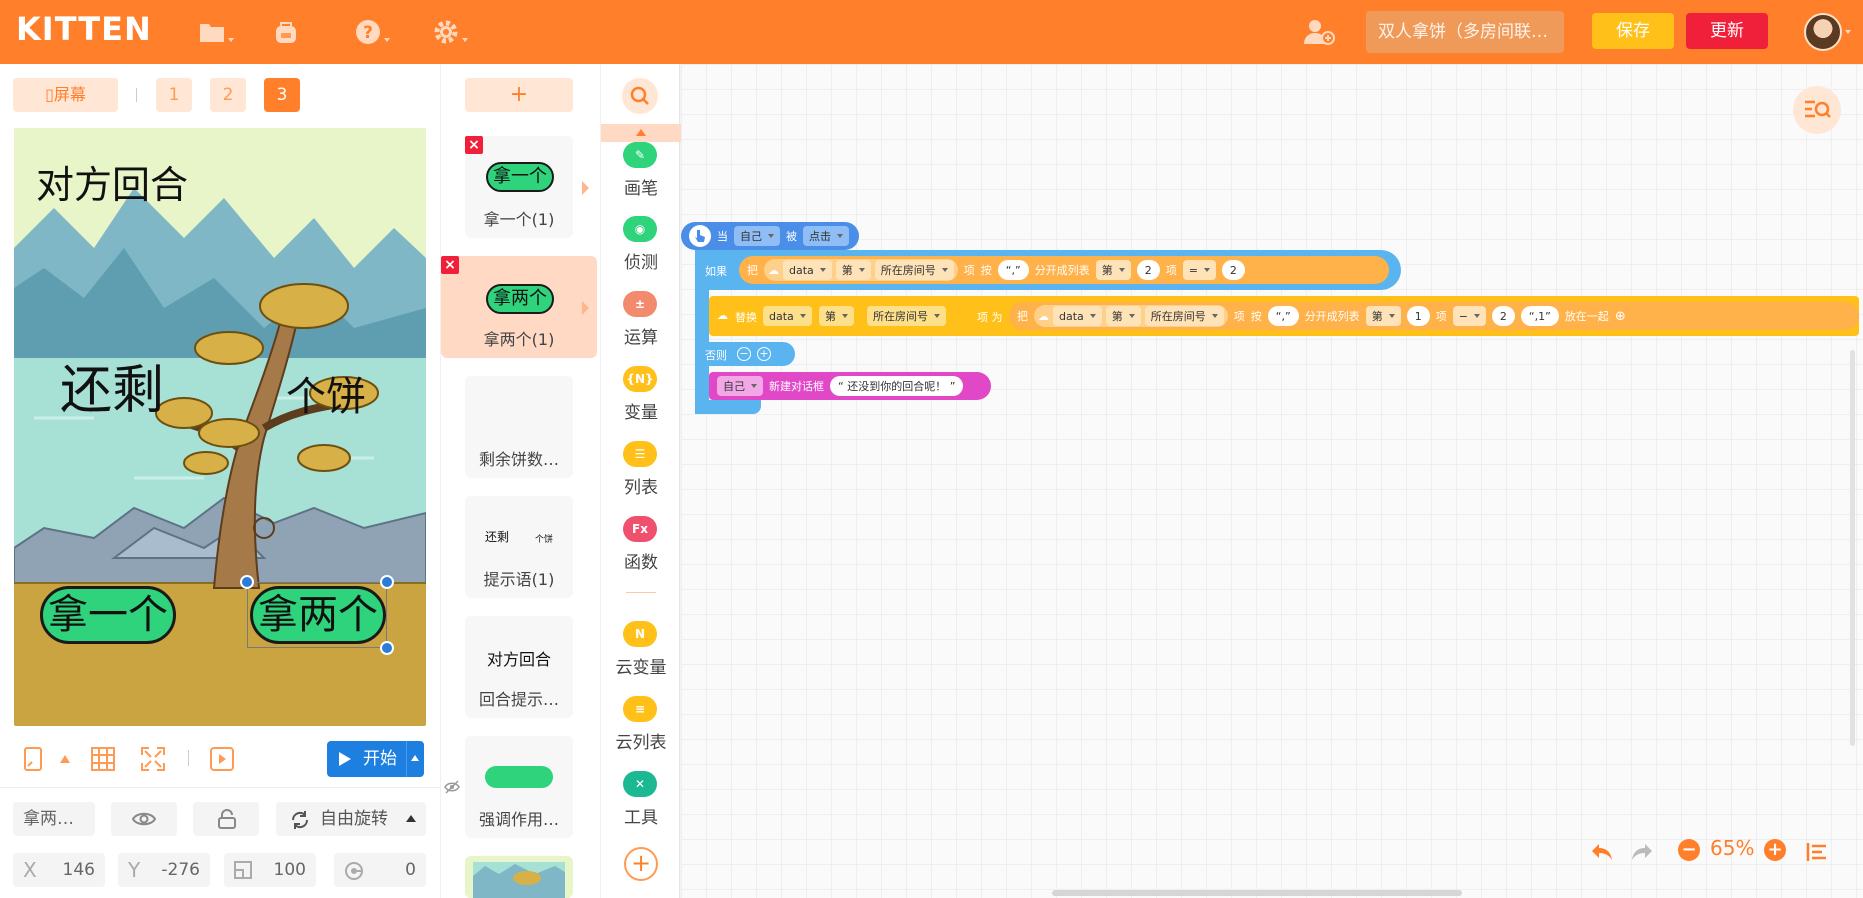 This screenshot has width=1863, height=898. Describe the element at coordinates (153, 759) in the screenshot. I see `fullscreen-icon` at that location.